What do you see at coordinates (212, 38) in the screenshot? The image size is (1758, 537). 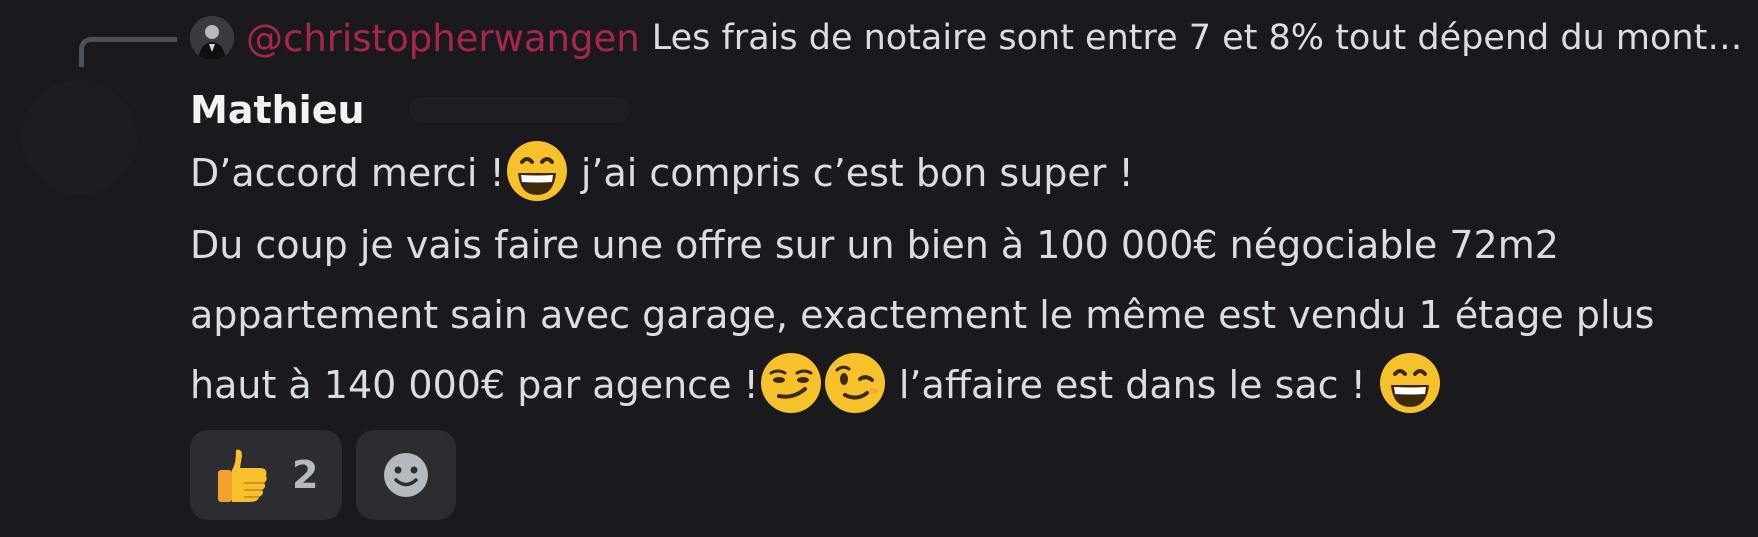 I see `reply-avatar` at bounding box center [212, 38].